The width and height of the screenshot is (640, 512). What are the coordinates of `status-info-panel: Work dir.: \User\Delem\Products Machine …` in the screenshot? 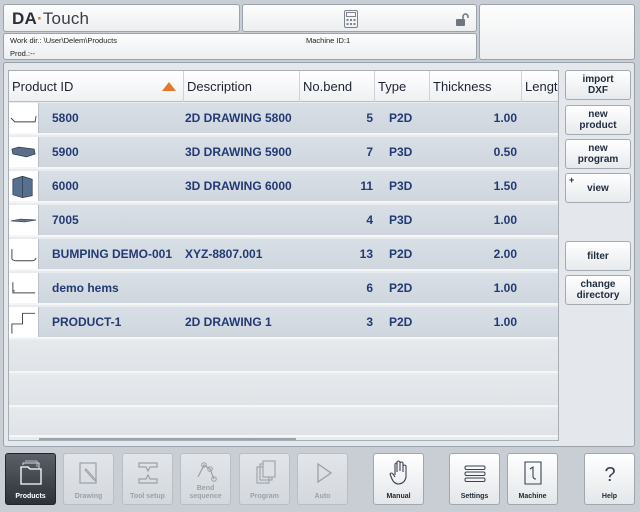 It's located at (240, 46).